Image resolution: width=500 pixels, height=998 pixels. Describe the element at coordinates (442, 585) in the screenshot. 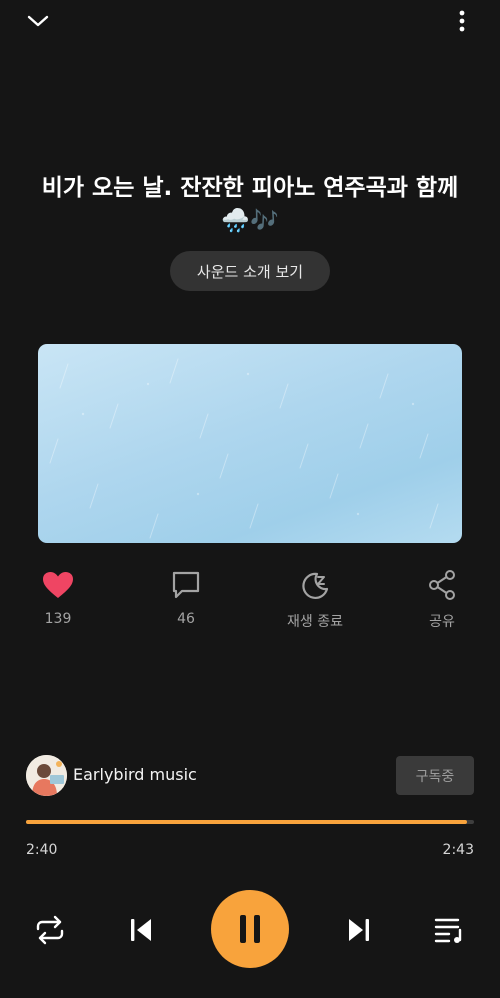

I see `share-icon` at that location.